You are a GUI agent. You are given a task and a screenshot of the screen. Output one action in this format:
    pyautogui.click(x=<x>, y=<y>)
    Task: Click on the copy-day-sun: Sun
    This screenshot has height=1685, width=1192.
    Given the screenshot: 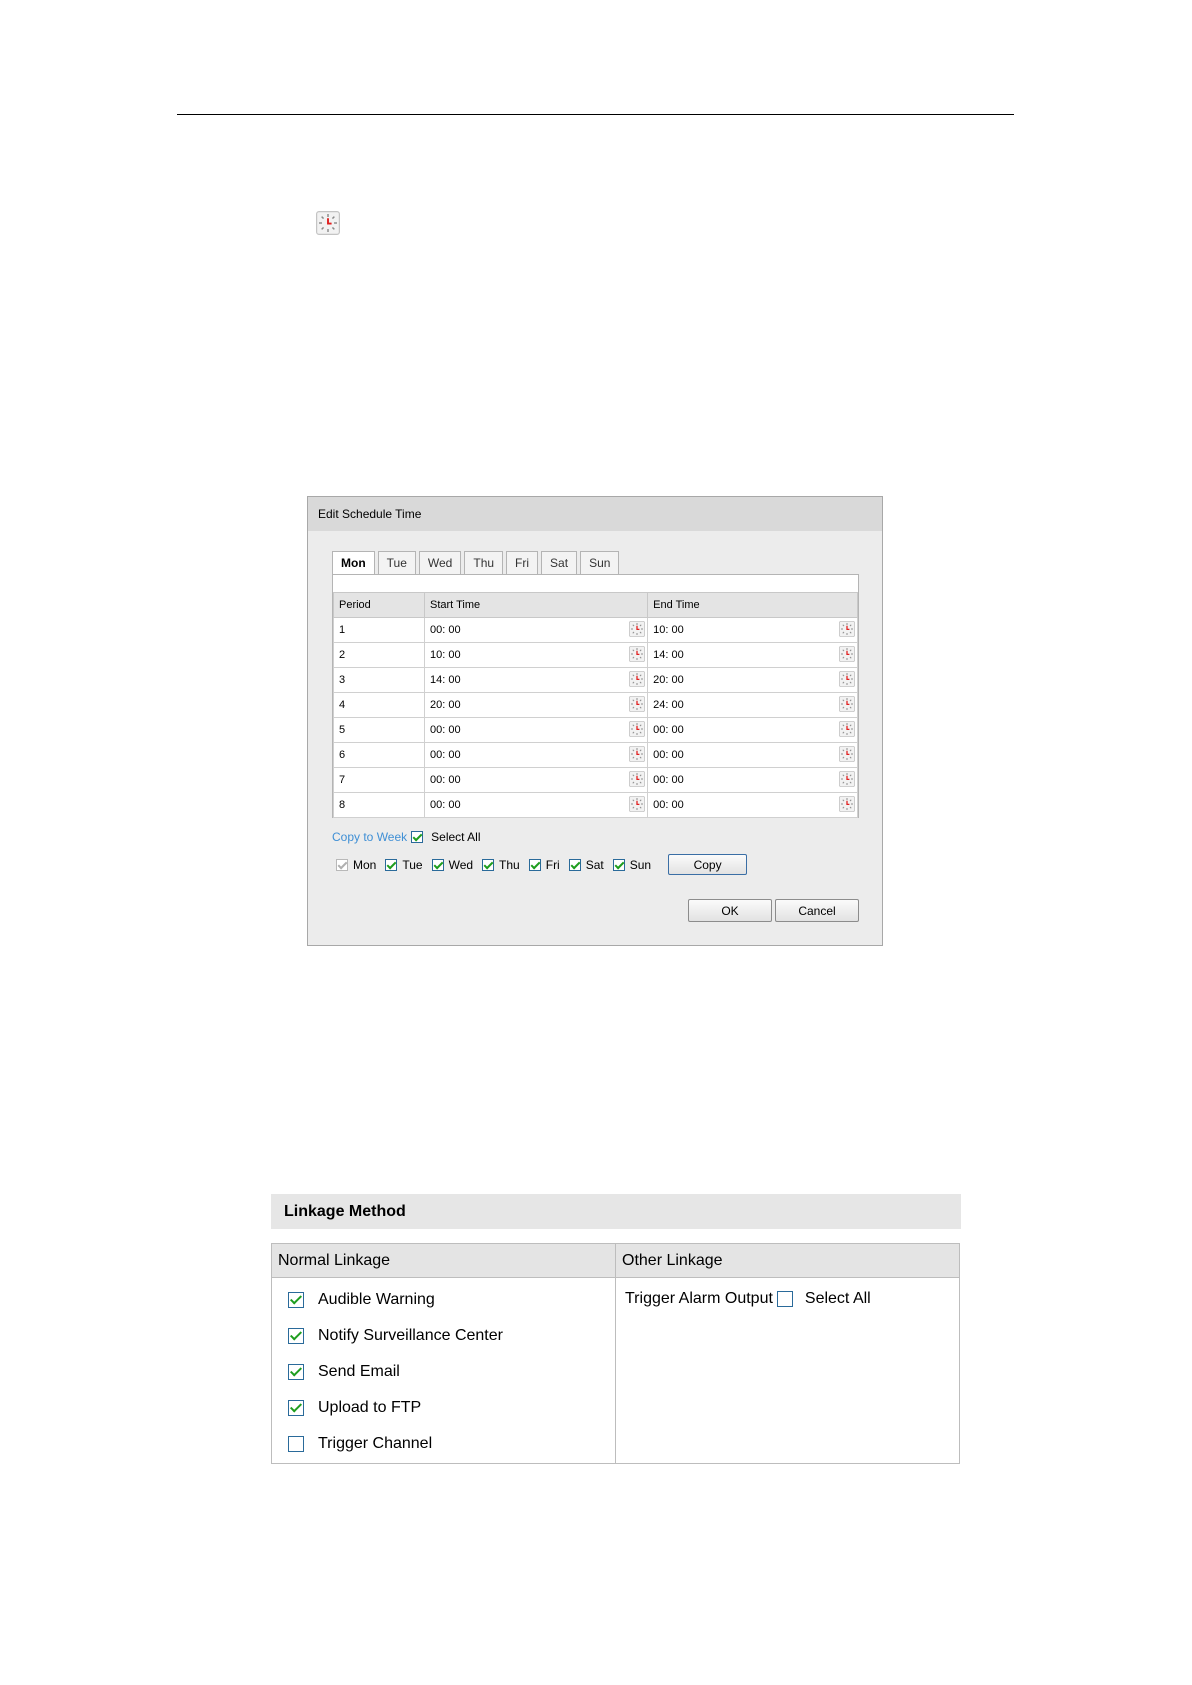 What is the action you would take?
    pyautogui.click(x=631, y=865)
    